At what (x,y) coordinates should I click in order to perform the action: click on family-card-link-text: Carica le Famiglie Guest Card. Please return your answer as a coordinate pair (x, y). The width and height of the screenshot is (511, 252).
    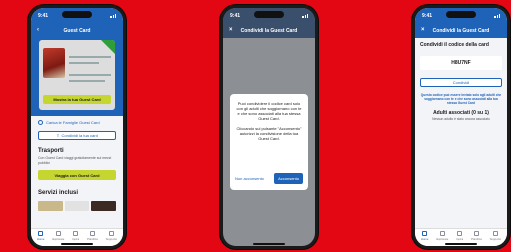
    Looking at the image, I should click on (73, 122).